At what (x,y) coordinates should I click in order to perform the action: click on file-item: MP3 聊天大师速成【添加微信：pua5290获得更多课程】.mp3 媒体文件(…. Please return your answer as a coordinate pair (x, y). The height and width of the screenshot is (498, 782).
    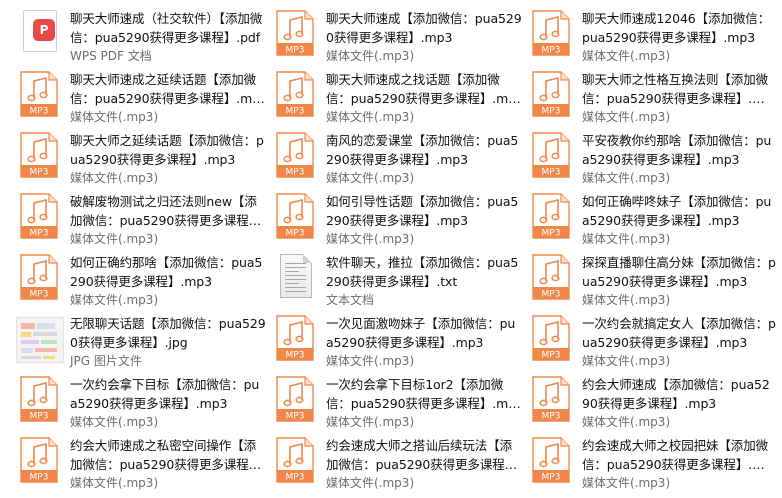
    Looking at the image, I should click on (400, 36).